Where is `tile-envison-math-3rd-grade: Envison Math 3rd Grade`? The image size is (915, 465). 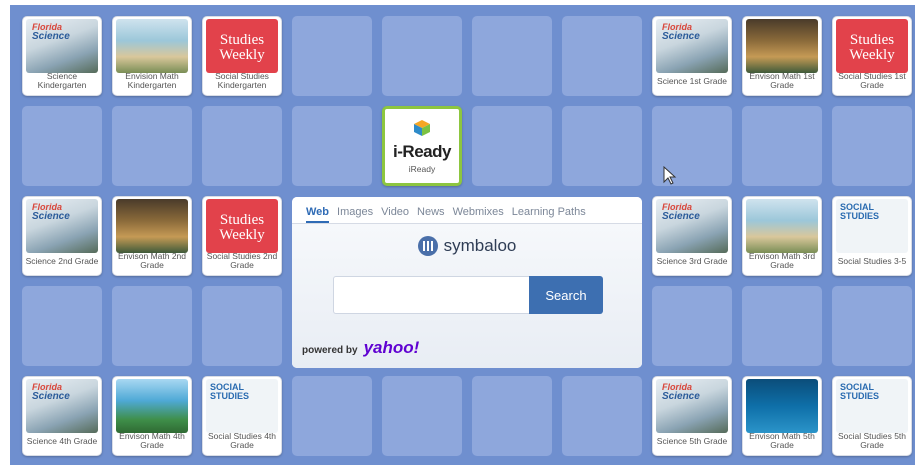 tile-envison-math-3rd-grade: Envison Math 3rd Grade is located at coordinates (782, 236).